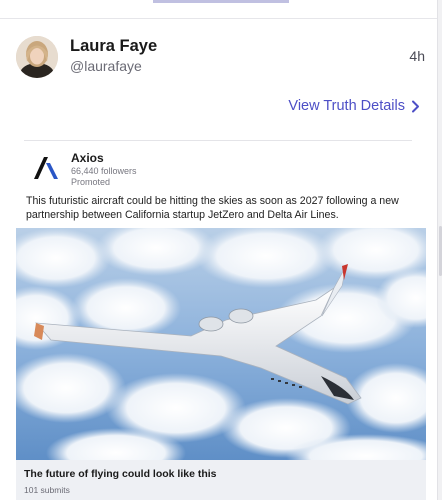  I want to click on author-handle: @laurafaye, so click(106, 66).